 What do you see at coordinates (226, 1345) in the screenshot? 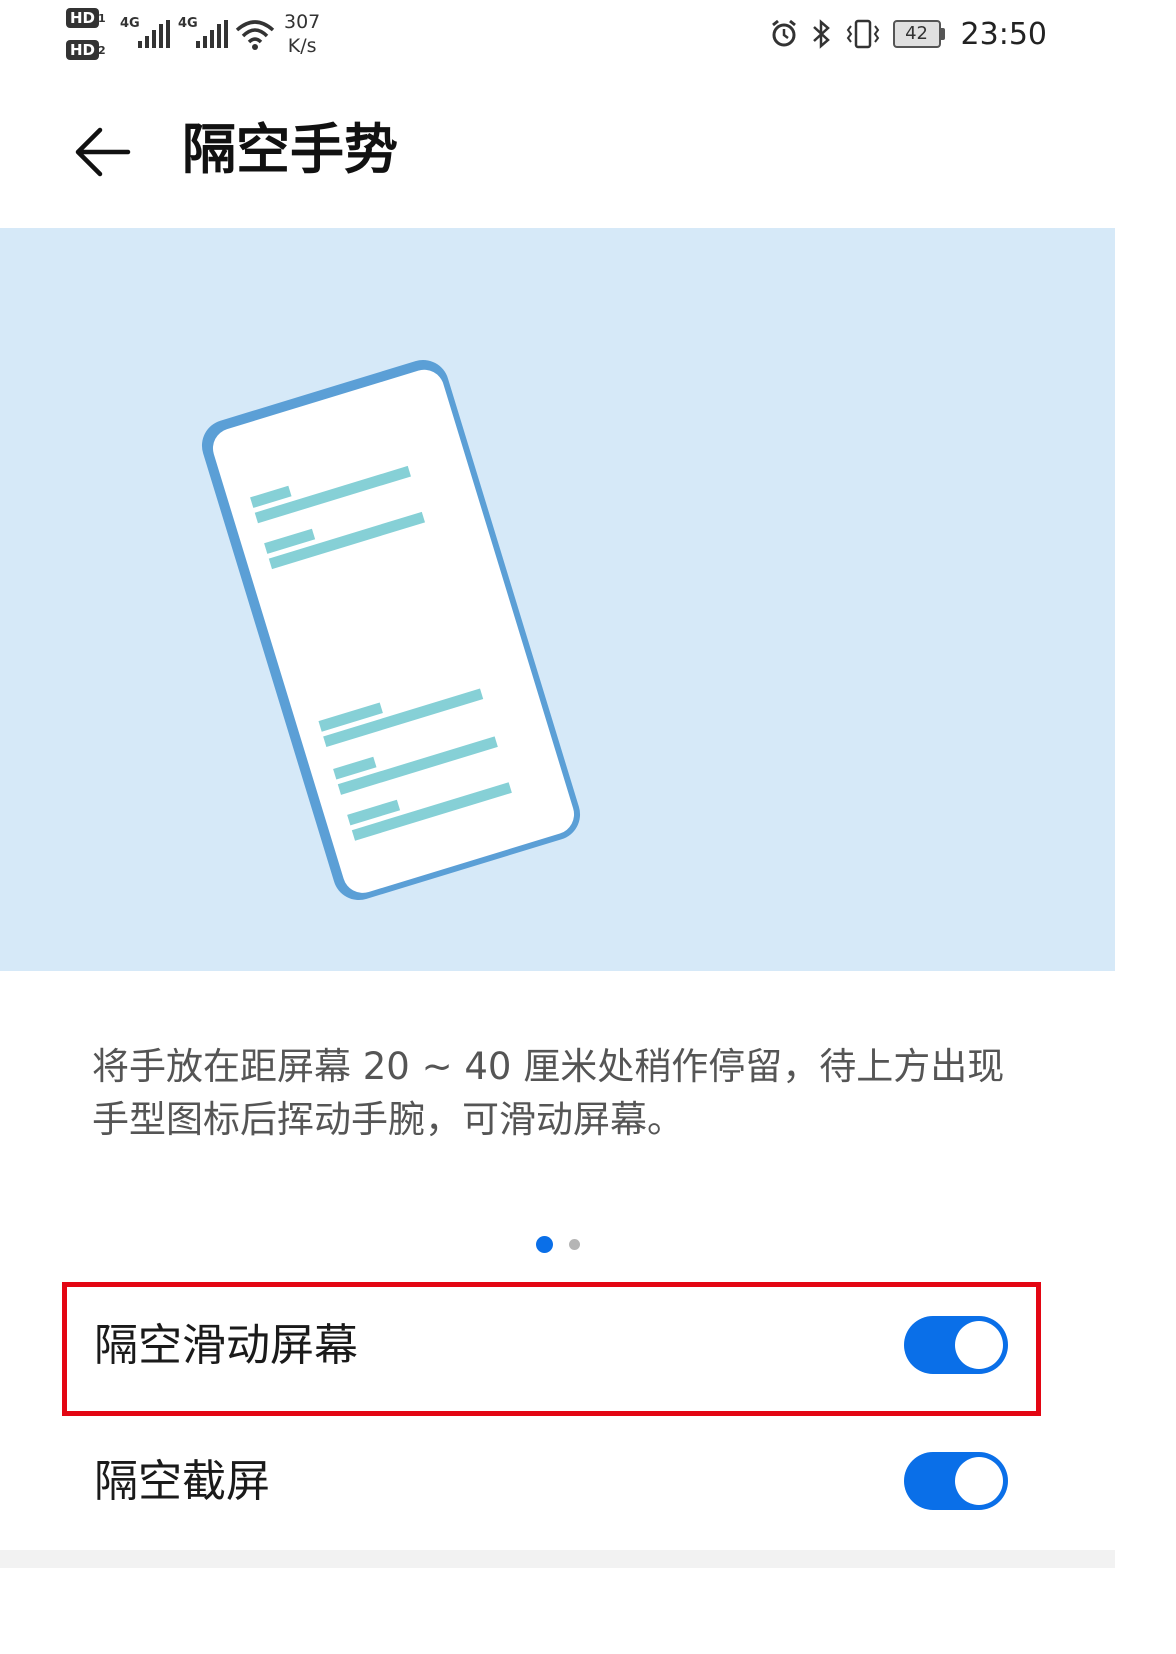
I see `setting-label-air-scroll: 隔空滑动屏幕` at bounding box center [226, 1345].